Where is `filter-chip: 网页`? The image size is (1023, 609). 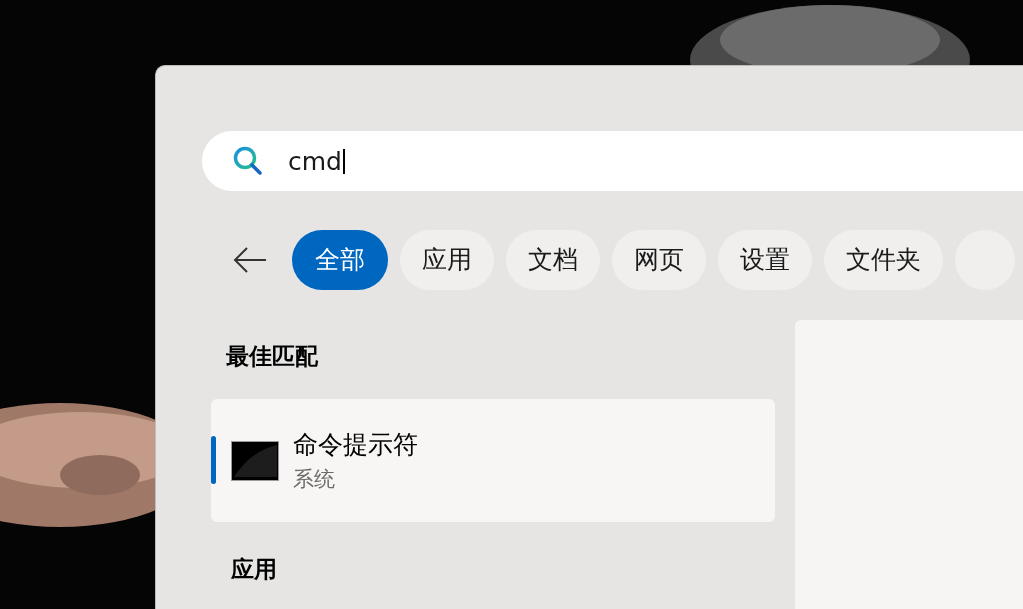 filter-chip: 网页 is located at coordinates (659, 260).